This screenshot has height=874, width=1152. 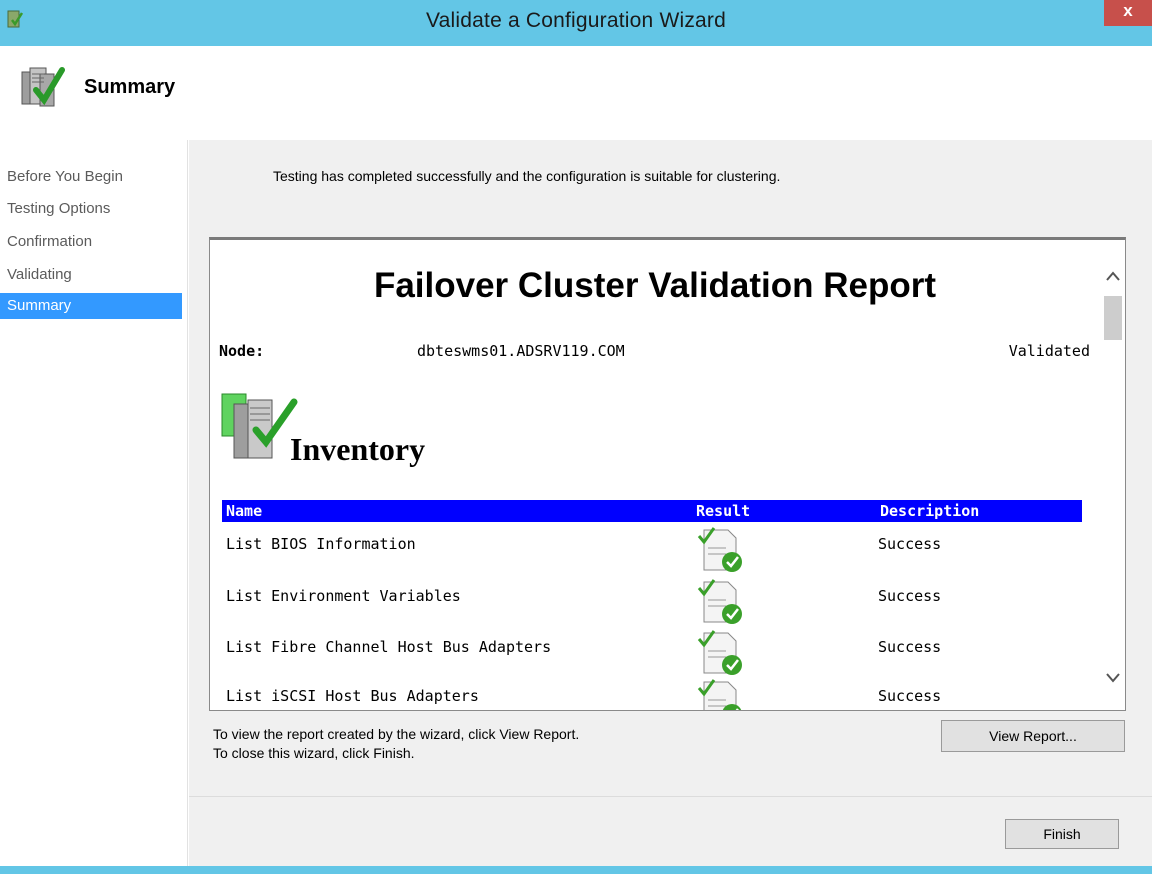 I want to click on section-title: Inventory, so click(x=358, y=449).